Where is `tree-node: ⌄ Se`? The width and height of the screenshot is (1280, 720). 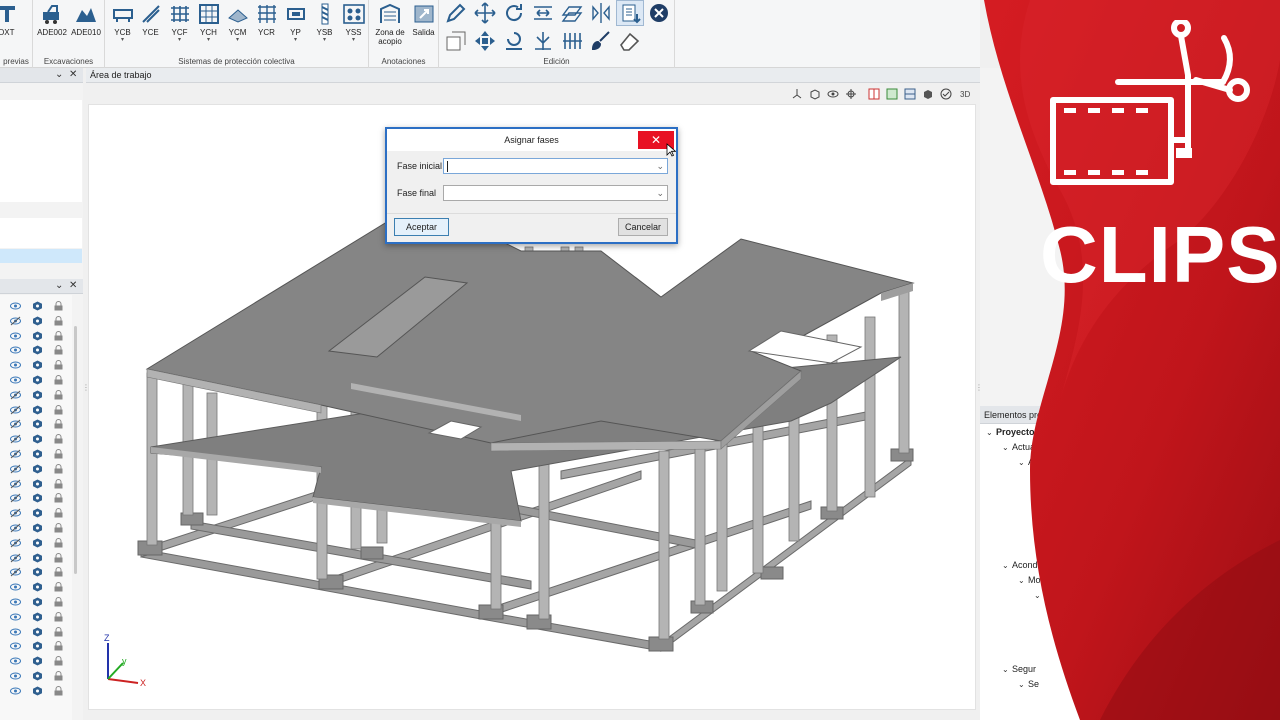 tree-node: ⌄ Se is located at coordinates (1028, 684).